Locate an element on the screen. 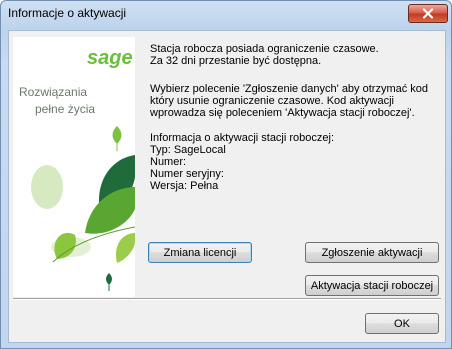 The width and height of the screenshot is (452, 349). slogan-line1: Rozwiązania is located at coordinates (53, 92).